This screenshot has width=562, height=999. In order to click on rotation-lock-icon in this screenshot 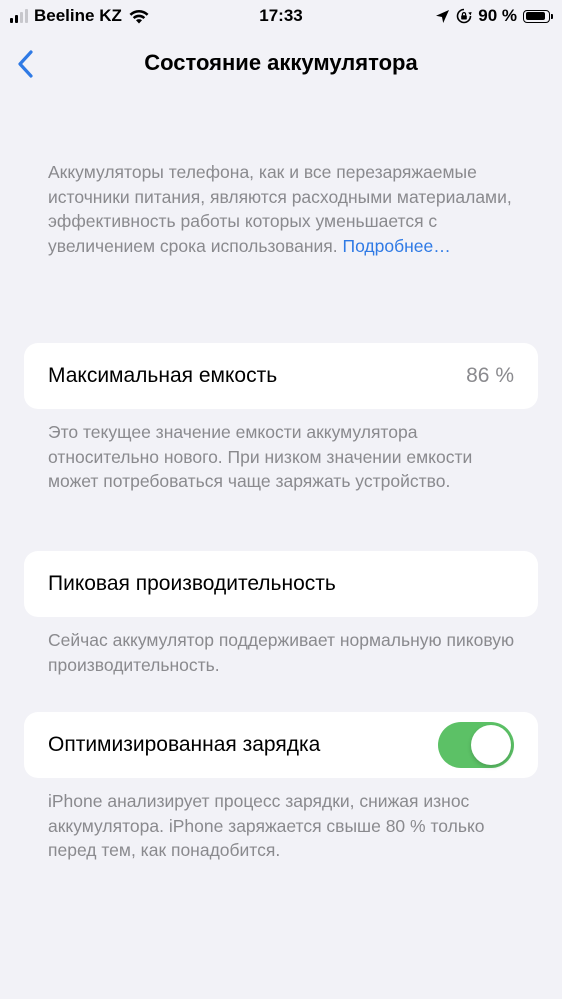, I will do `click(464, 16)`.